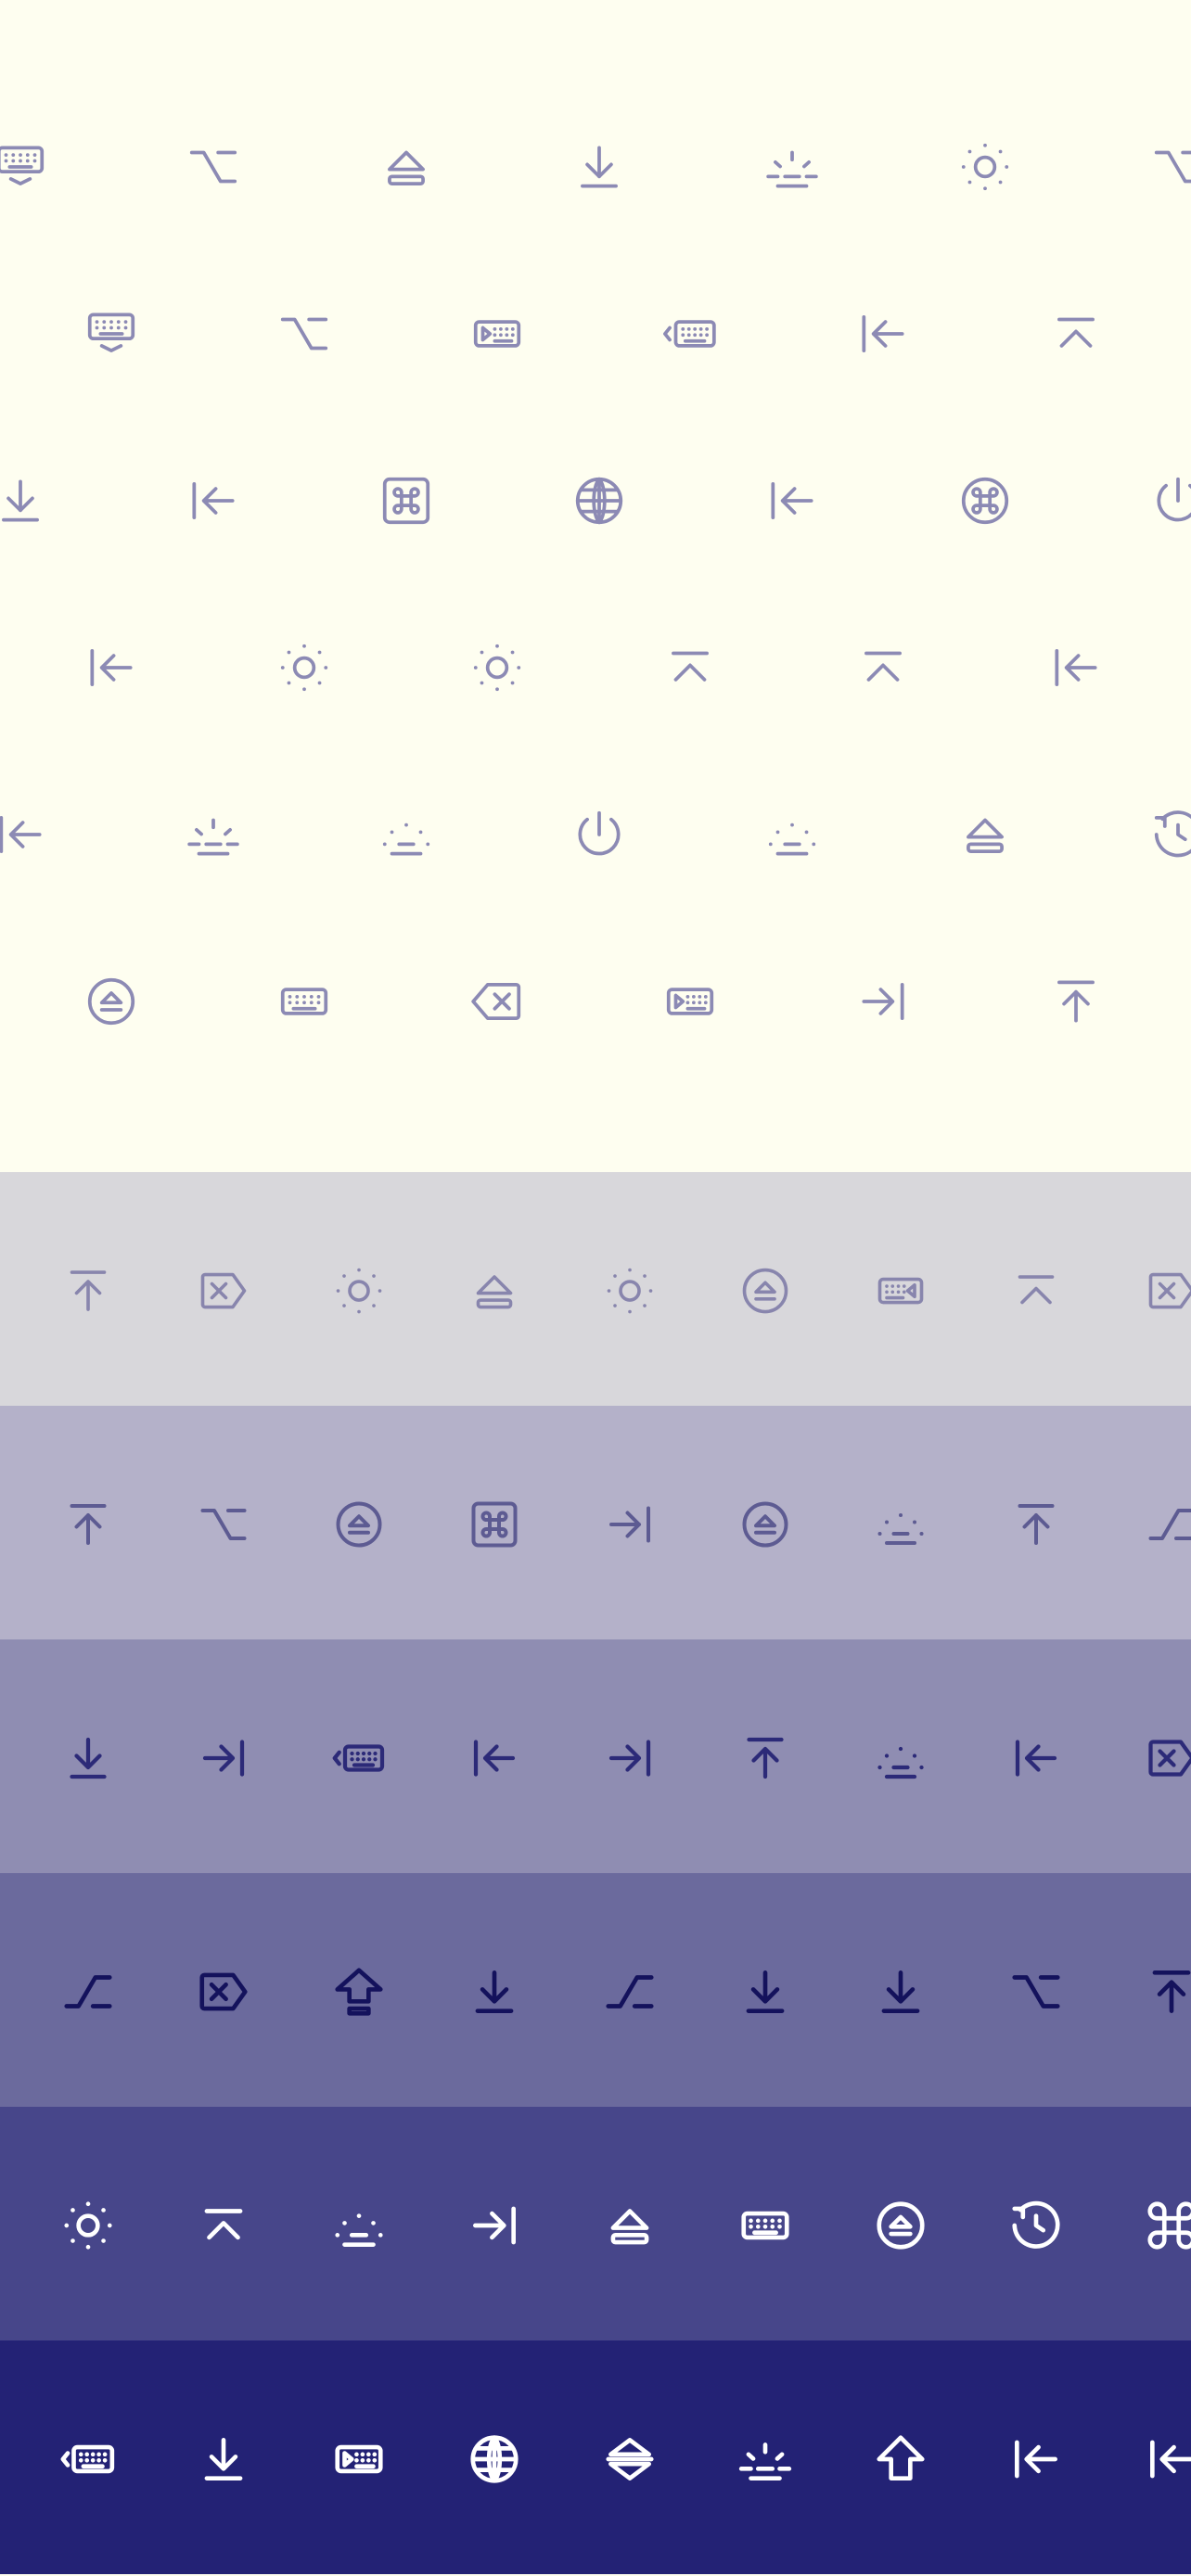 Image resolution: width=1191 pixels, height=2576 pixels. Describe the element at coordinates (359, 1992) in the screenshot. I see `shift-lock-icon` at that location.